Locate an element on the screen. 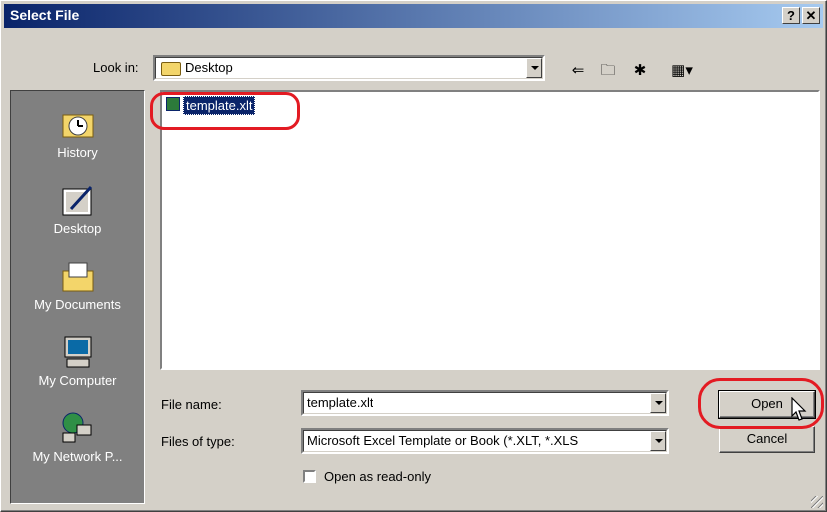 This screenshot has width=827, height=512. places-desktop-label: Desktop is located at coordinates (77, 228).